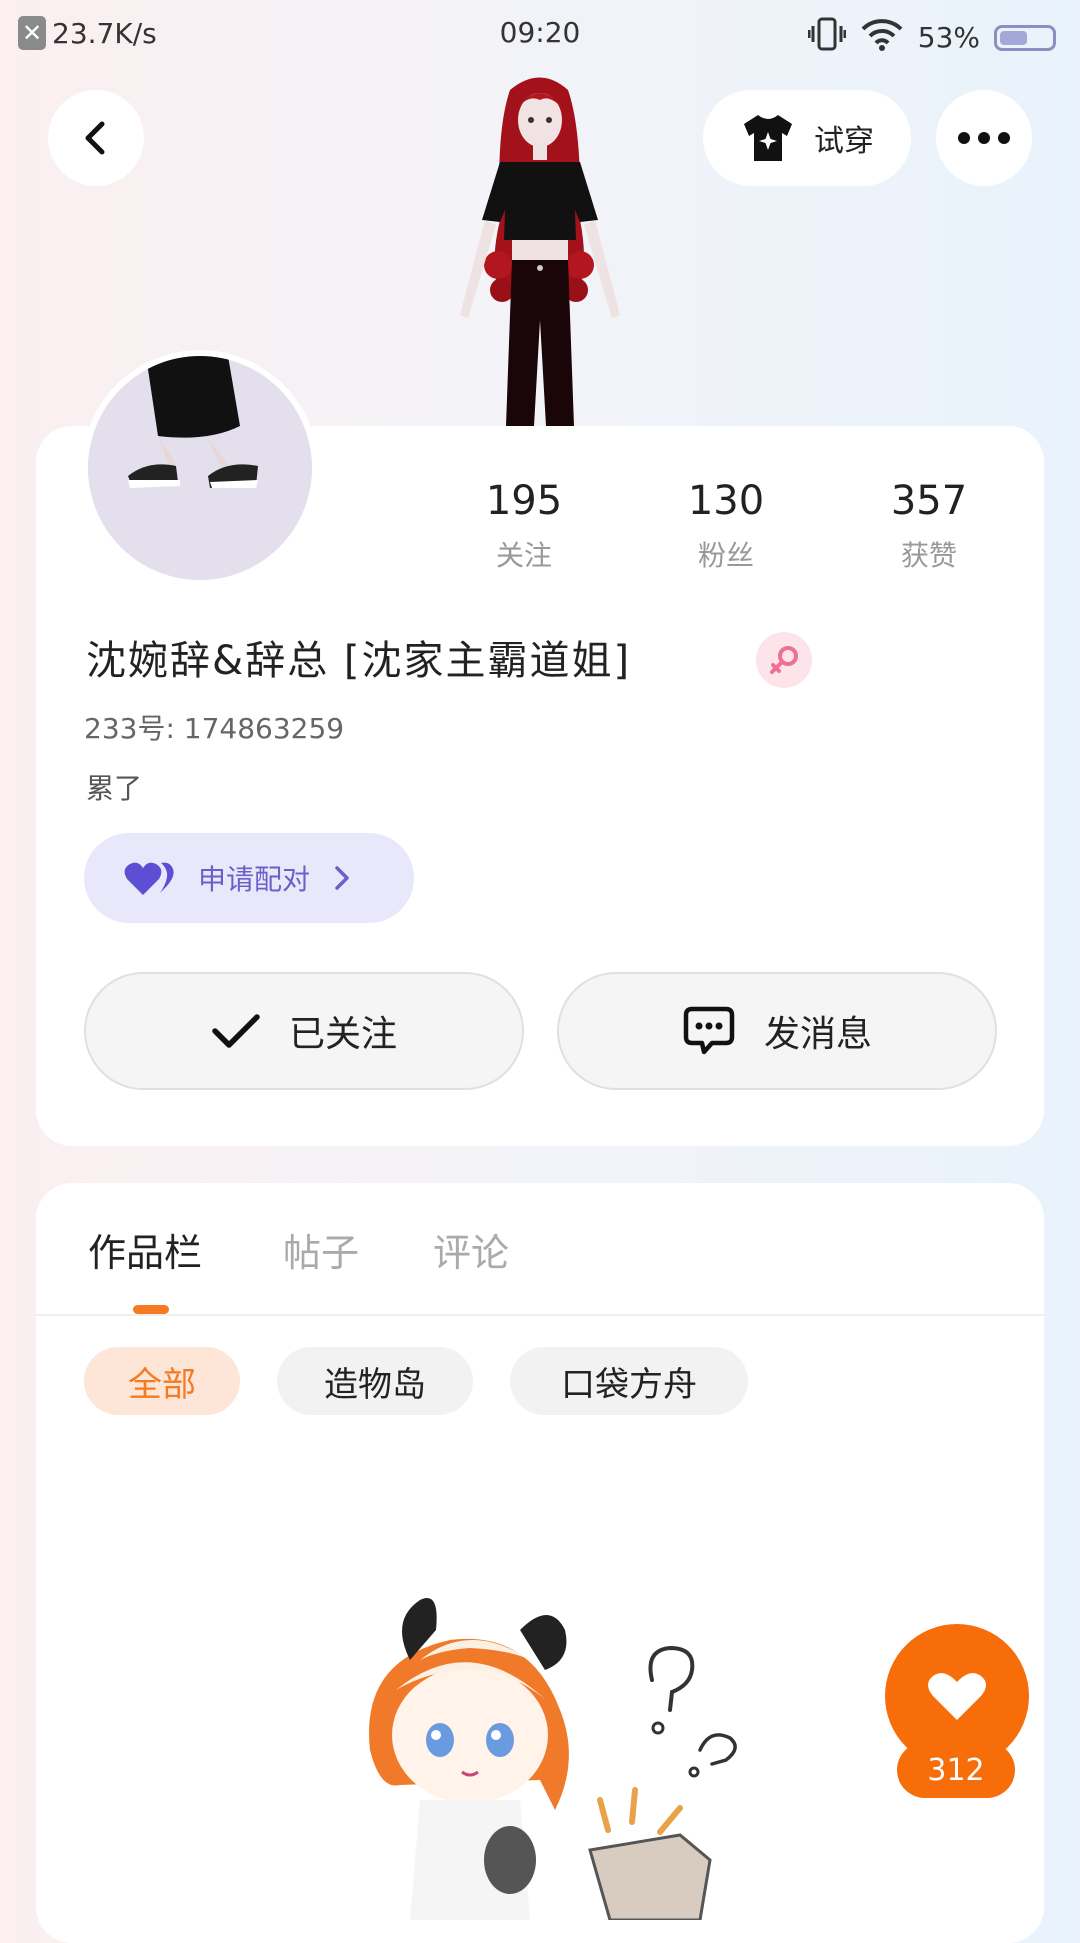 The width and height of the screenshot is (1080, 1943). Describe the element at coordinates (817, 1034) in the screenshot. I see `message-label: 发消息` at that location.